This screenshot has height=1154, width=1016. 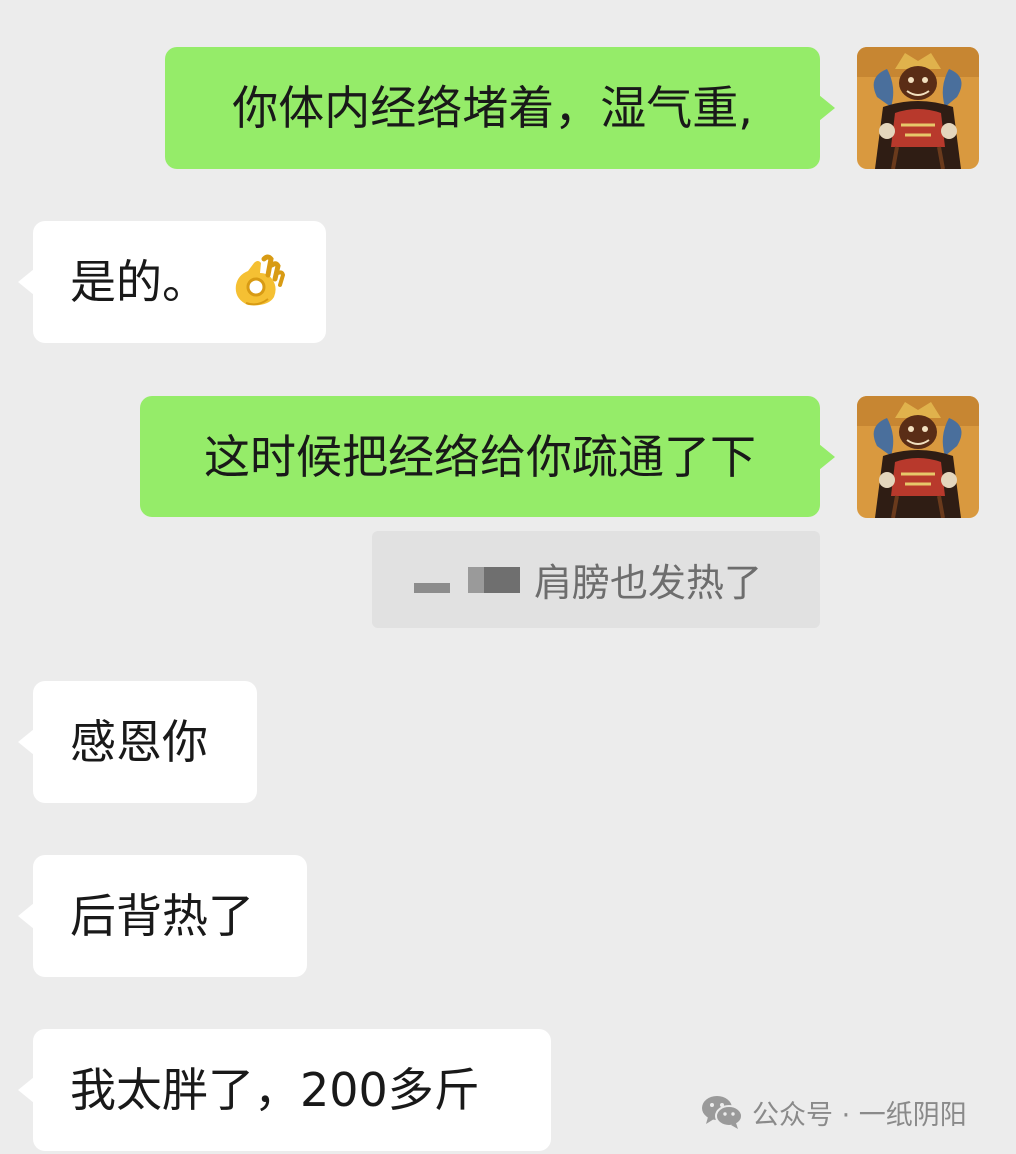 I want to click on wechat-logo-icon, so click(x=722, y=1112).